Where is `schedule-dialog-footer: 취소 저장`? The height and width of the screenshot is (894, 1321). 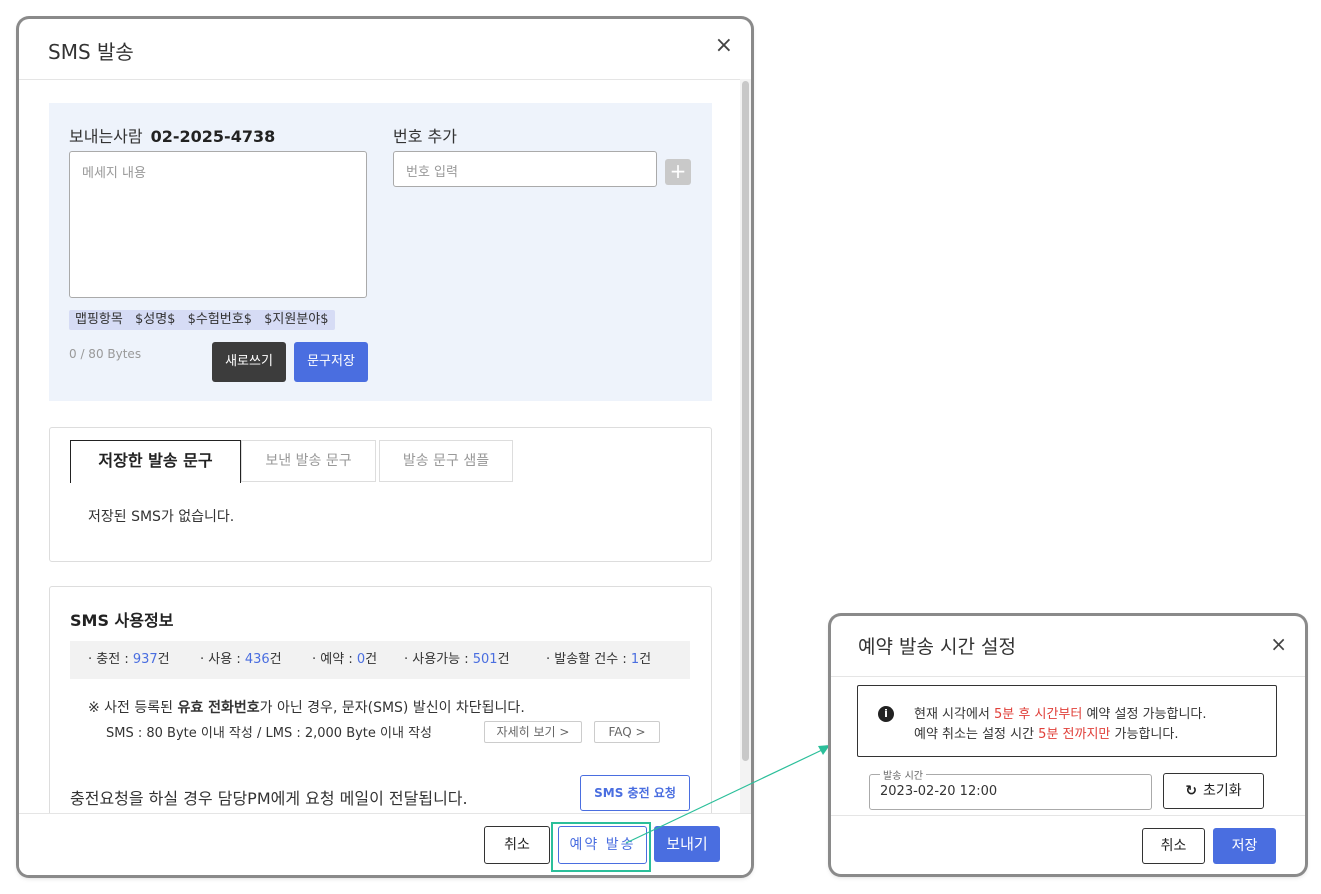 schedule-dialog-footer: 취소 저장 is located at coordinates (1068, 844).